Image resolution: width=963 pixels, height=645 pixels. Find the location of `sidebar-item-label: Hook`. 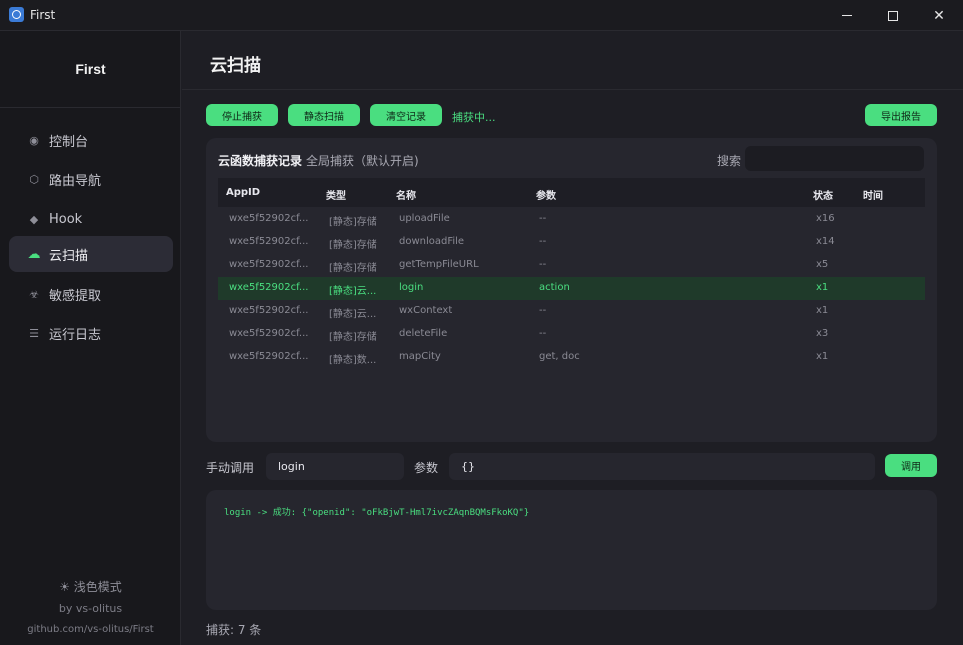

sidebar-item-label: Hook is located at coordinates (66, 219).